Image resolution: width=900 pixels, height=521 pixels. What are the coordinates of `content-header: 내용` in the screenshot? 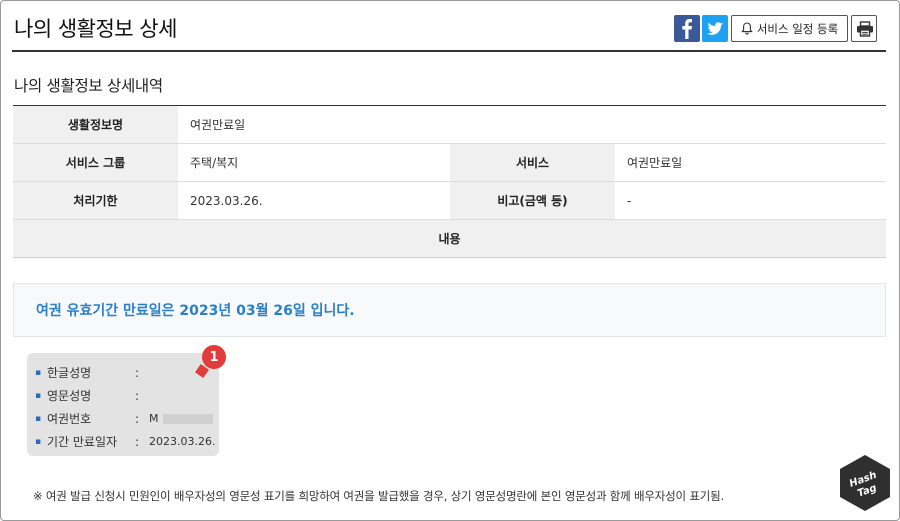 It's located at (449, 239).